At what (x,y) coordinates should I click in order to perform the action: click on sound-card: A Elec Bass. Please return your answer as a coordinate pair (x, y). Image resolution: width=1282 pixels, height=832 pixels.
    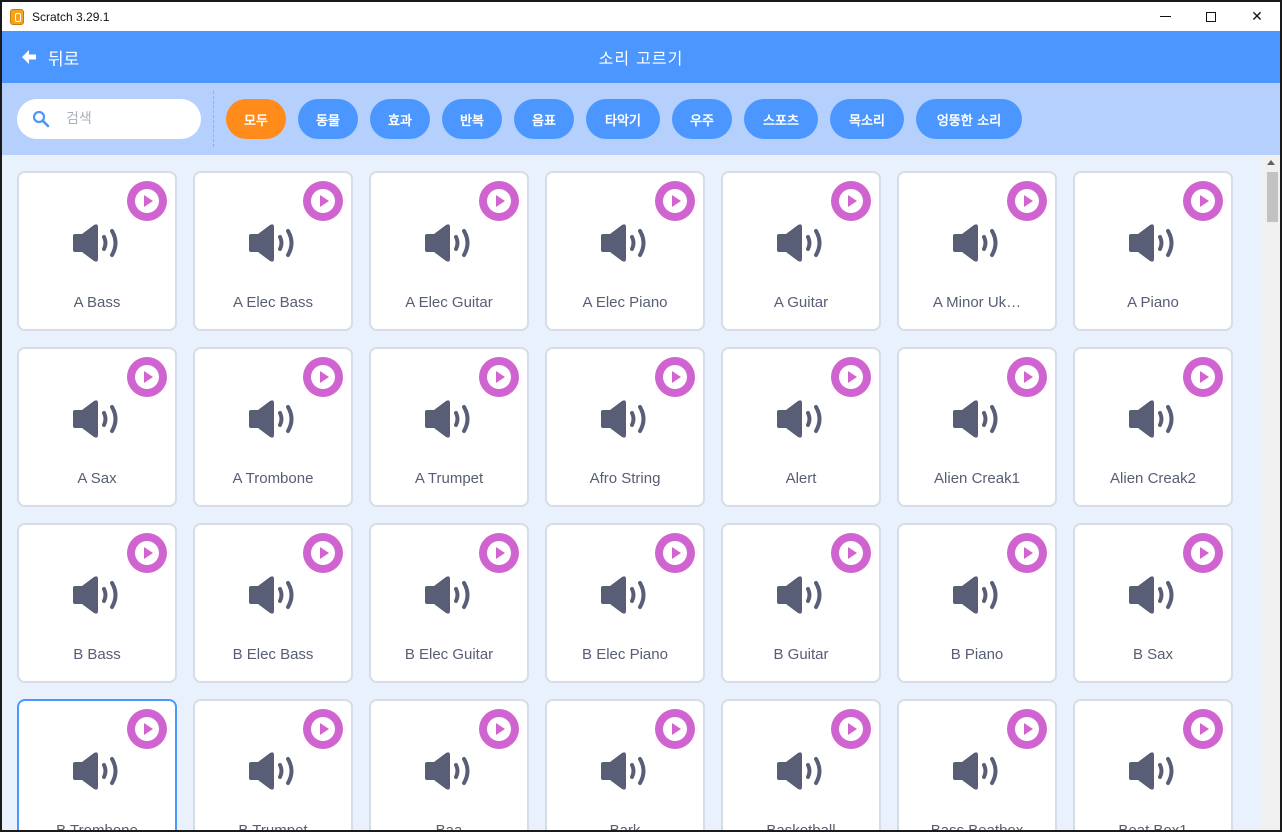
    Looking at the image, I should click on (273, 251).